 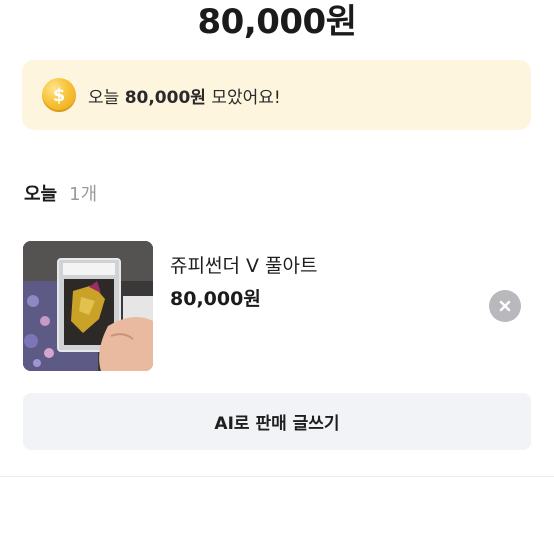 I want to click on item-name: 쥬피썬더 V 풀아트, so click(x=243, y=264).